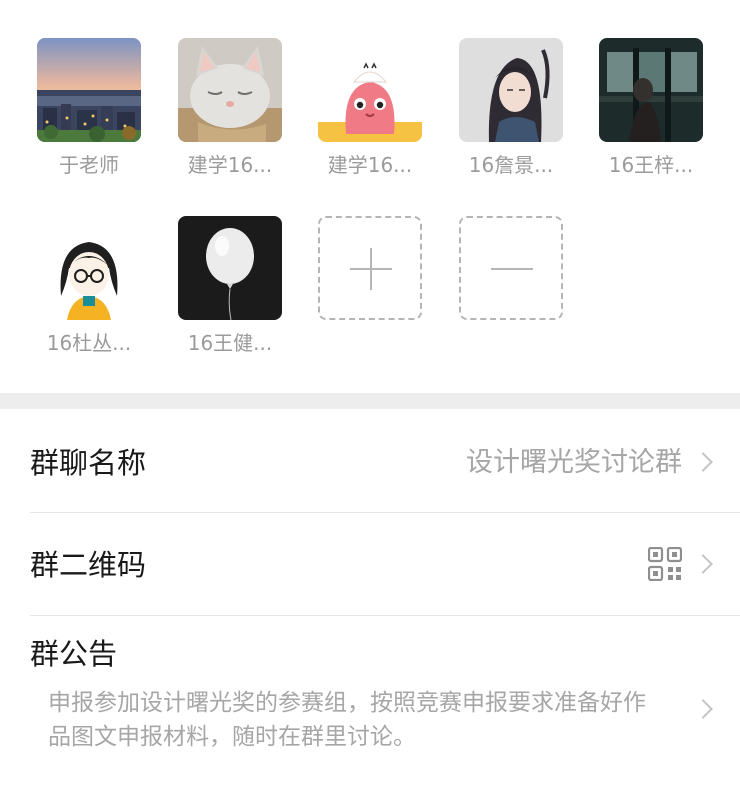  What do you see at coordinates (370, 564) in the screenshot?
I see `group-qr-row: 群二维码` at bounding box center [370, 564].